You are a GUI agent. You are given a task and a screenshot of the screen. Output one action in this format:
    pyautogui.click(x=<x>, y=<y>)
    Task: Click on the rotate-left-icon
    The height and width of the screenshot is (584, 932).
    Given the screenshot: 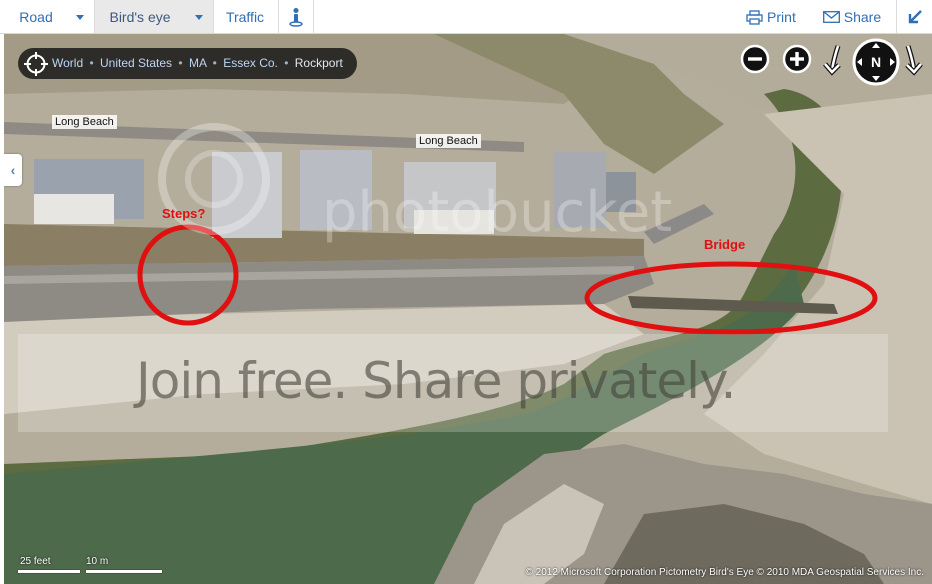 What is the action you would take?
    pyautogui.click(x=833, y=60)
    